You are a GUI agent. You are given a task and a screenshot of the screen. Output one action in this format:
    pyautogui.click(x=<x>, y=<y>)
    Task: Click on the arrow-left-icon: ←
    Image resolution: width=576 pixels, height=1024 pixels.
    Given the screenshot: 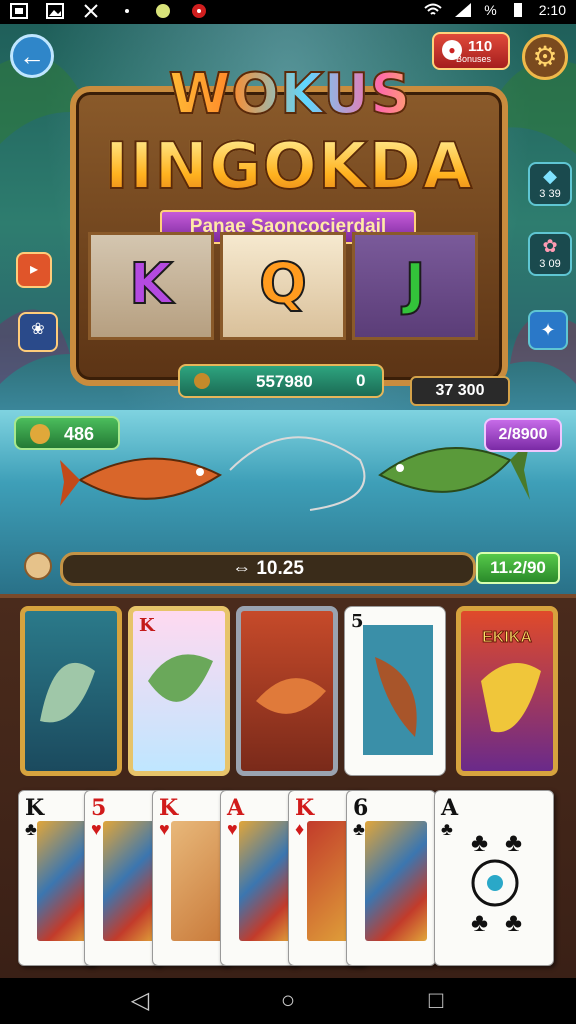 What is the action you would take?
    pyautogui.click(x=32, y=55)
    